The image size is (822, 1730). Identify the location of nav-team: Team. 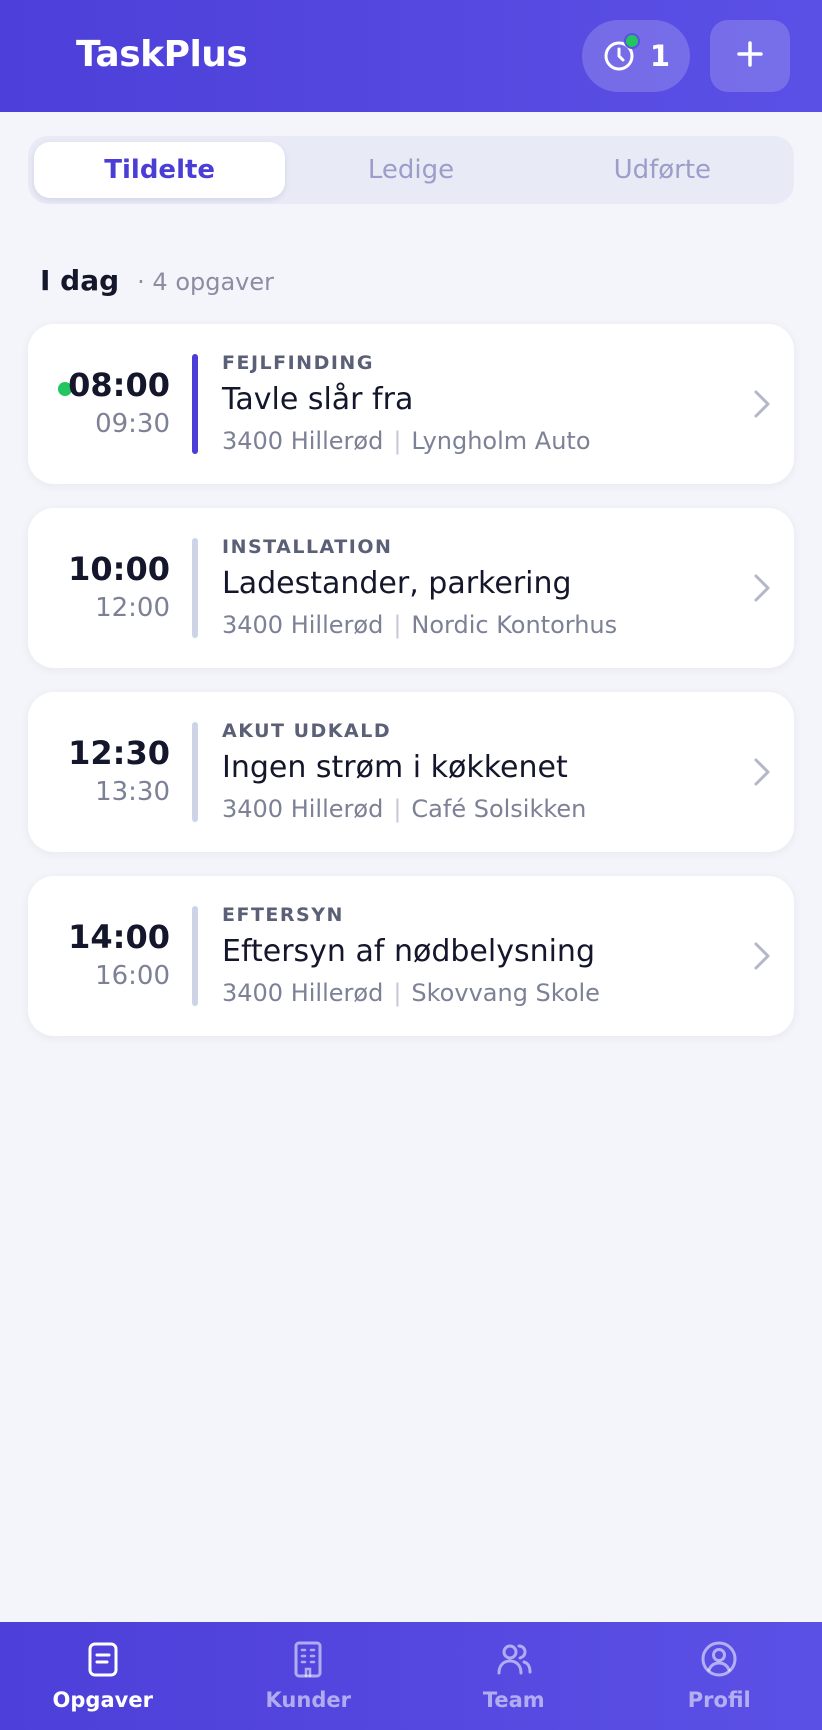
(514, 1676).